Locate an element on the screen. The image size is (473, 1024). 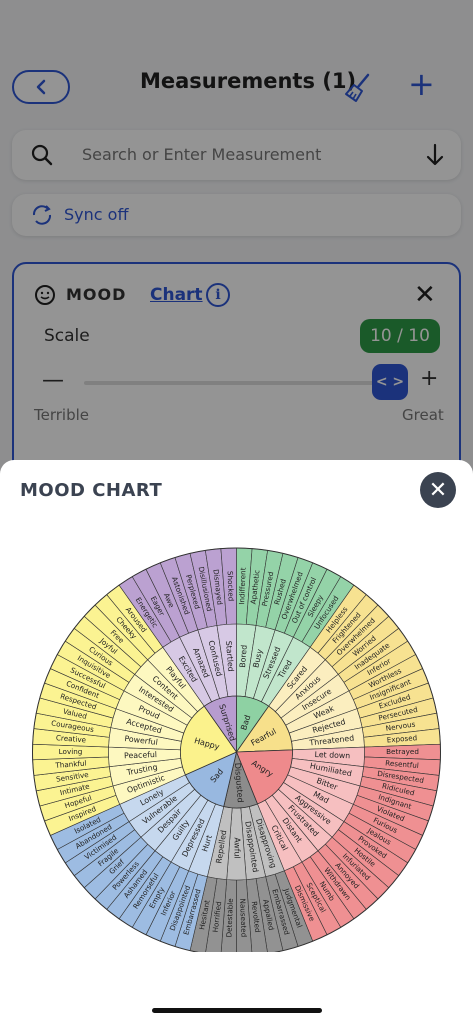
middle-label: Awful is located at coordinates (237, 847).